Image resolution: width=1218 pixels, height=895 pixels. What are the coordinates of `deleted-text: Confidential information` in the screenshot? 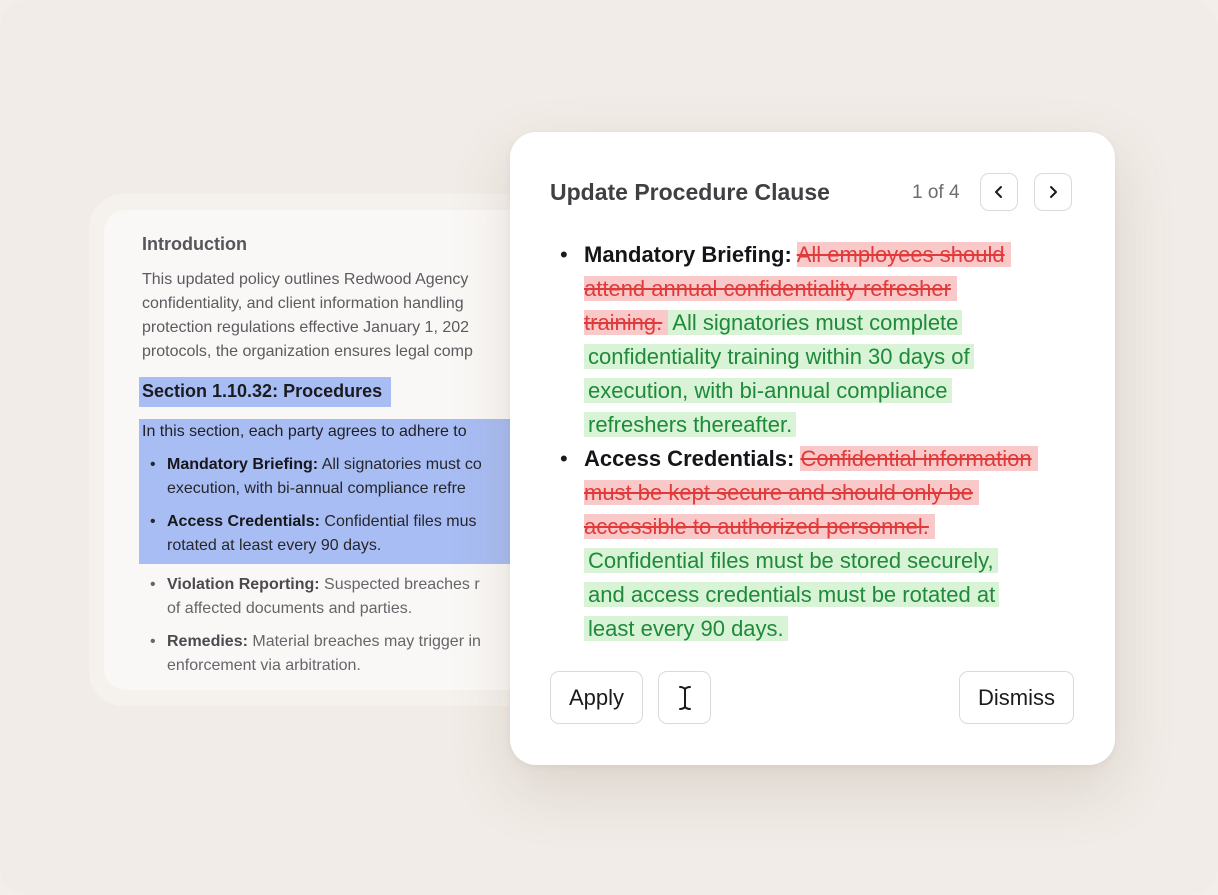 It's located at (919, 458).